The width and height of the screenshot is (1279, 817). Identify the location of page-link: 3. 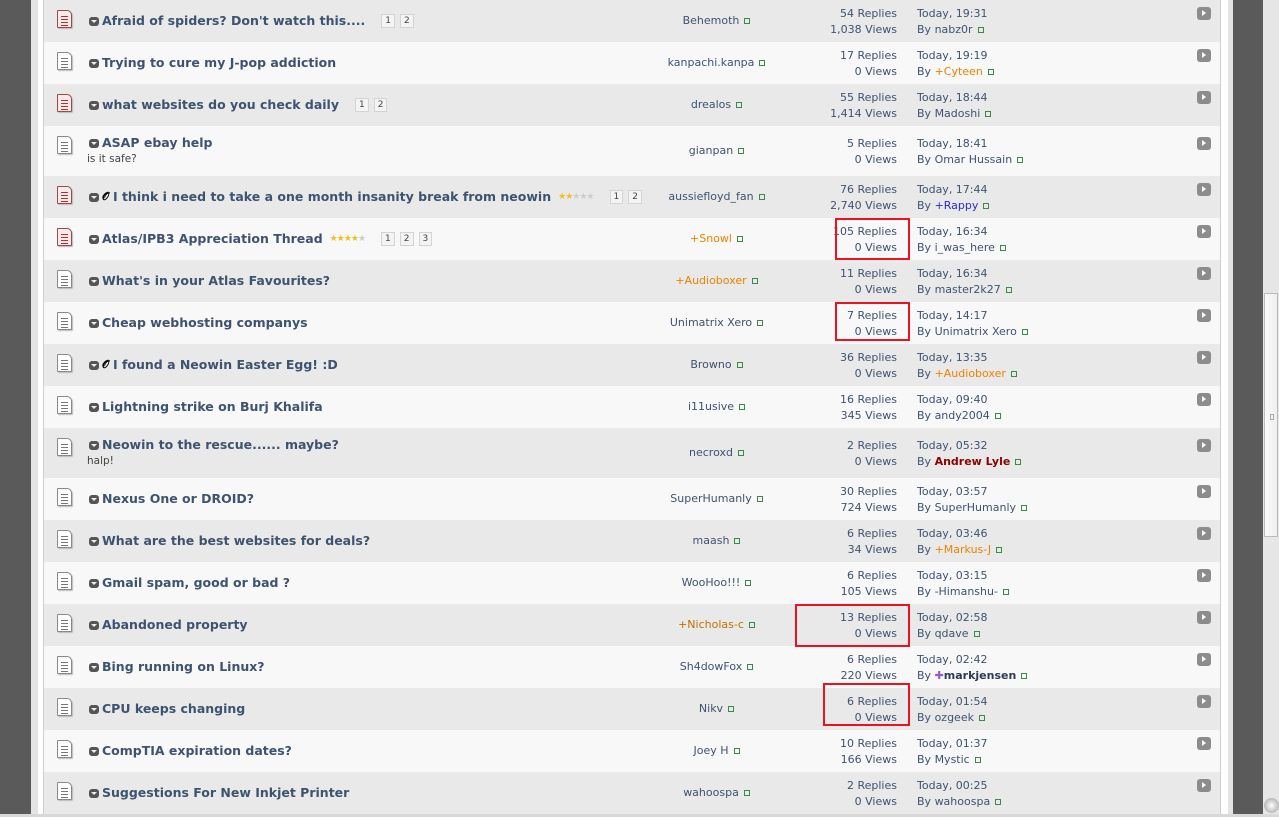
(425, 238).